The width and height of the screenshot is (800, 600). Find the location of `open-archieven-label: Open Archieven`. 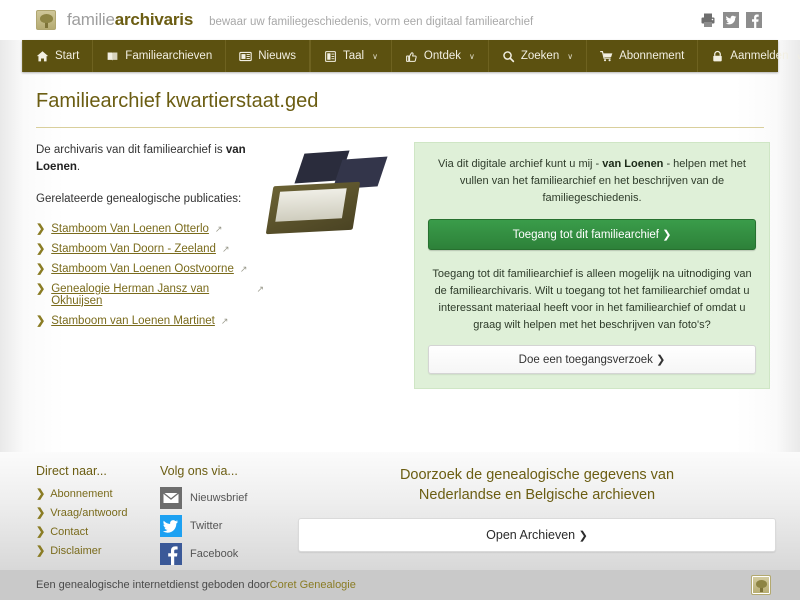

open-archieven-label: Open Archieven is located at coordinates (531, 535).